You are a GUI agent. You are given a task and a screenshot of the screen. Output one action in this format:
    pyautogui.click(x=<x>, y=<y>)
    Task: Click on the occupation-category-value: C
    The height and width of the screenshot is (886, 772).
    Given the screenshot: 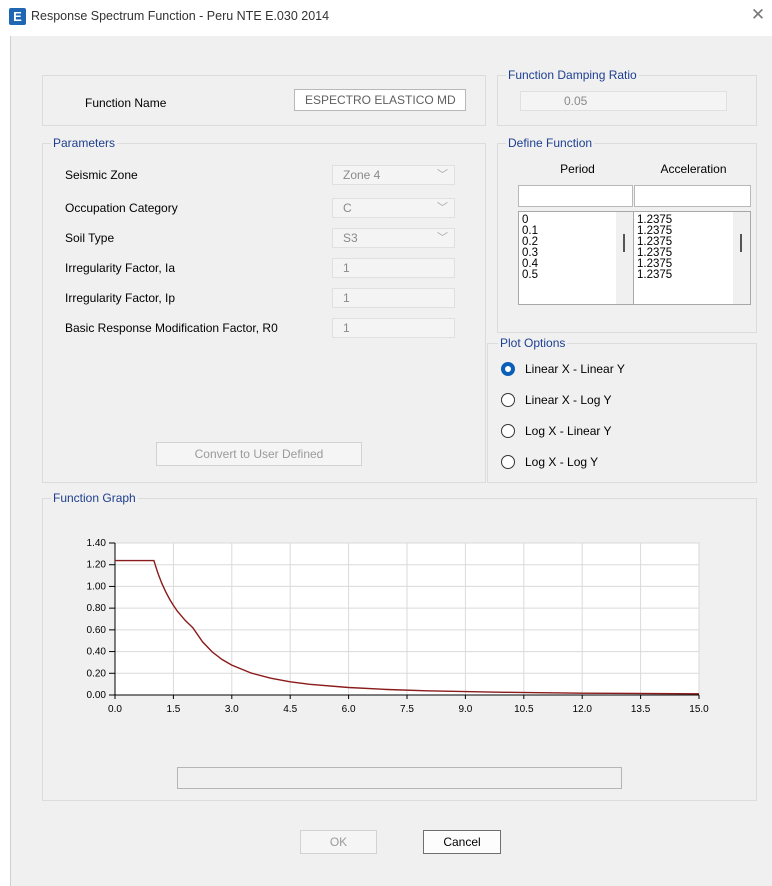 What is the action you would take?
    pyautogui.click(x=347, y=208)
    